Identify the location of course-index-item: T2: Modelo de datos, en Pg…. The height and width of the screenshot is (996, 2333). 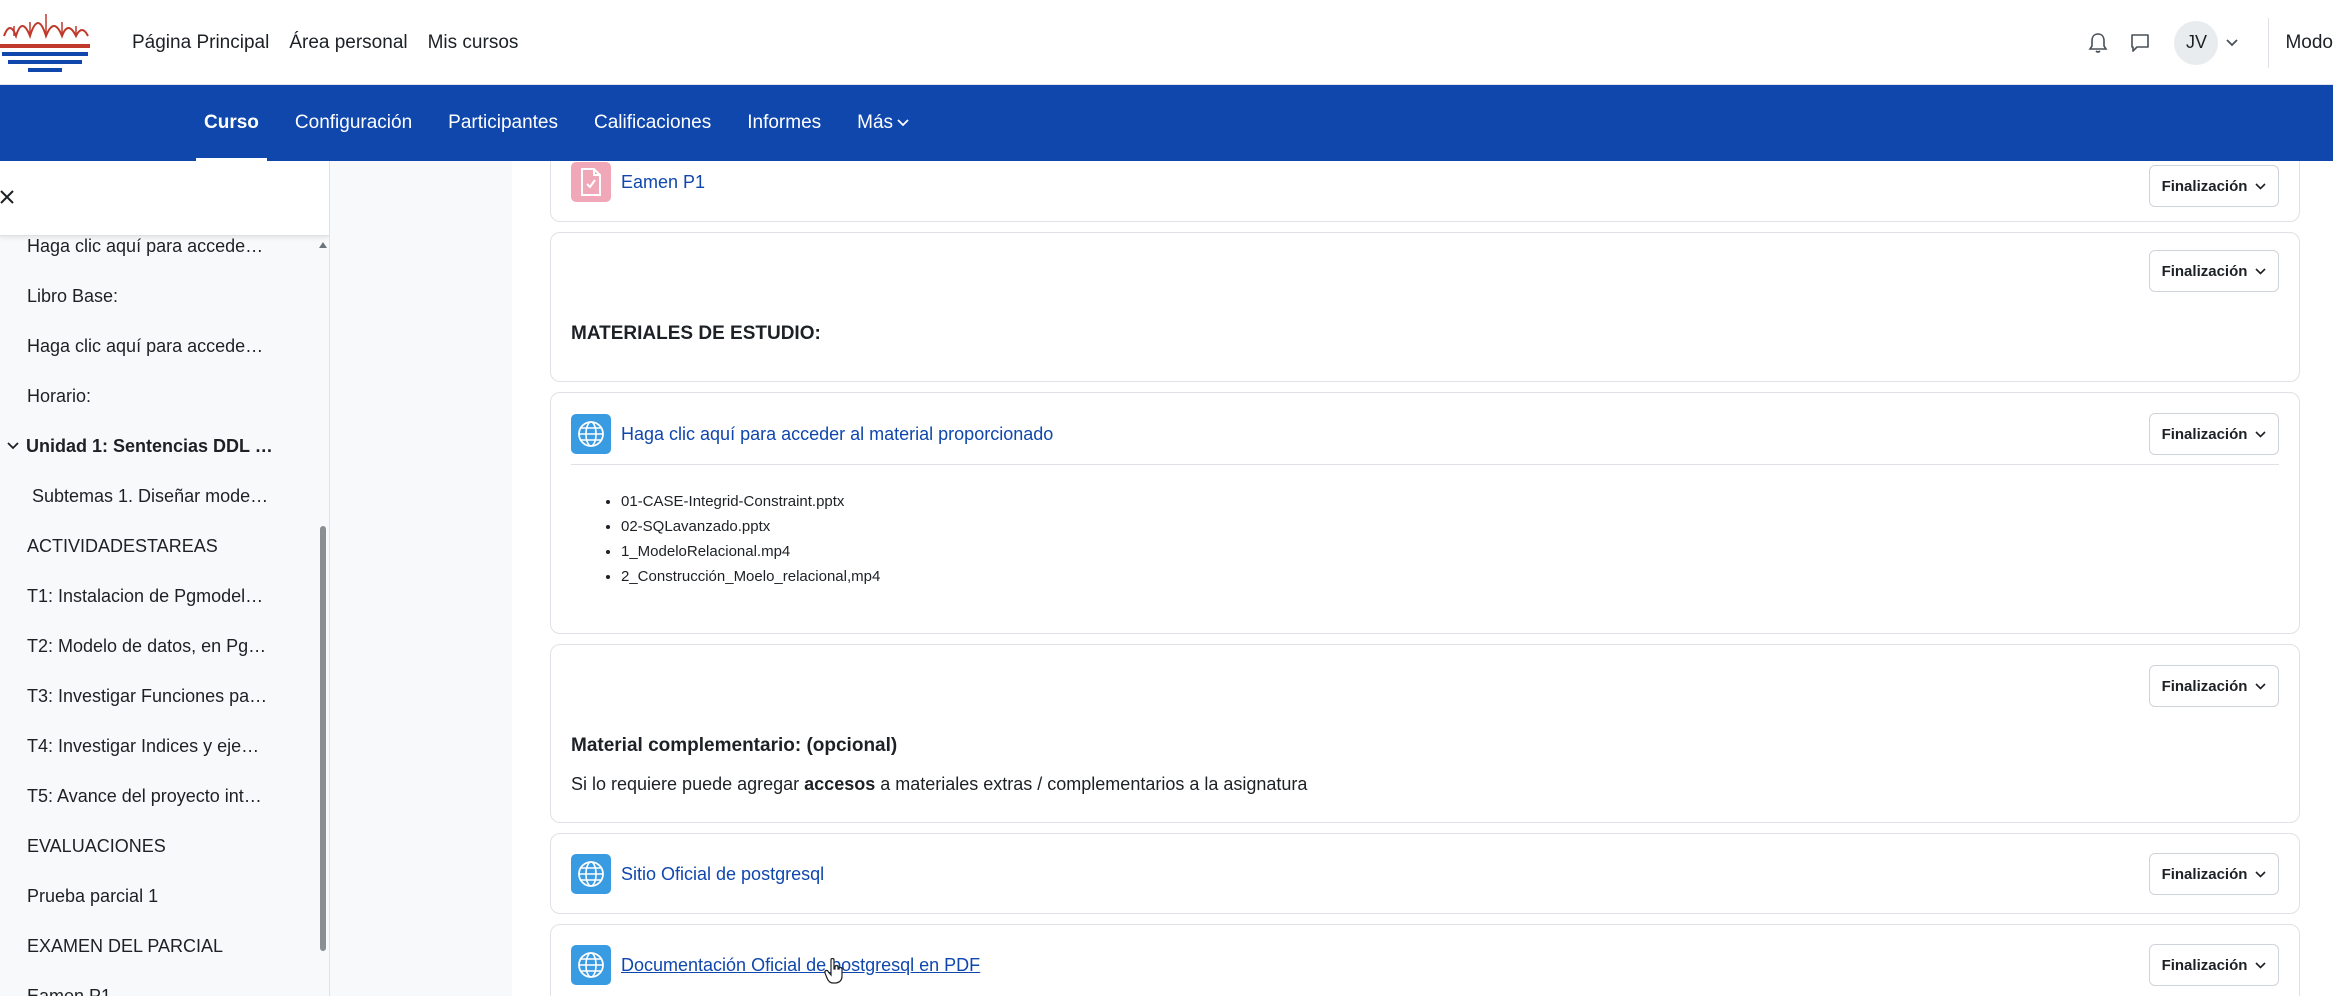
(160, 646).